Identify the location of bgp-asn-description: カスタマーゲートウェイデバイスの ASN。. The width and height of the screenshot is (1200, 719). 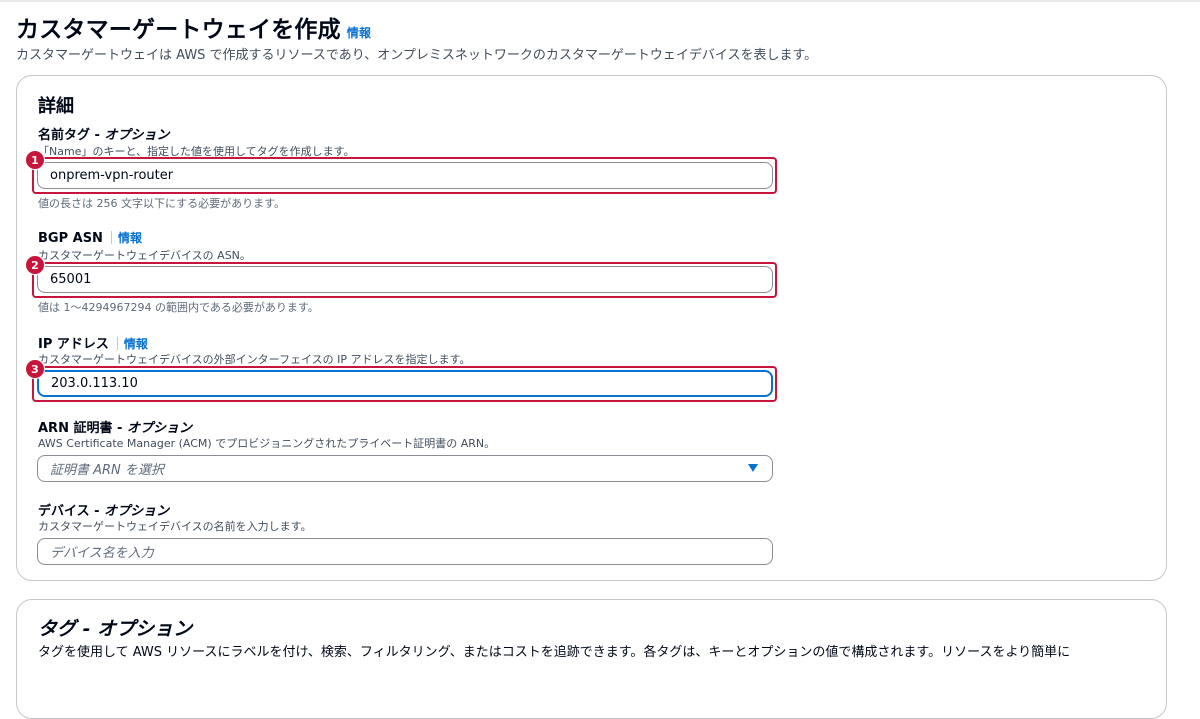
(144, 255).